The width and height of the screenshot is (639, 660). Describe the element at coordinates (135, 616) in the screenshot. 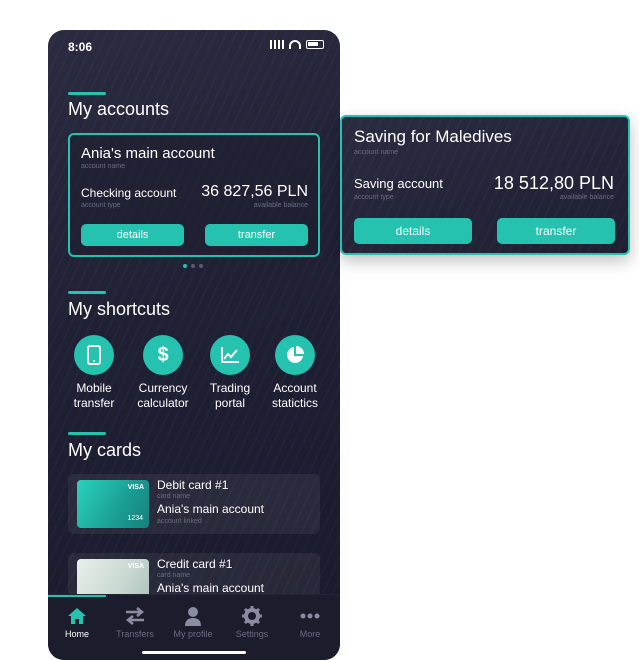

I see `transfer-arrows-icon` at that location.